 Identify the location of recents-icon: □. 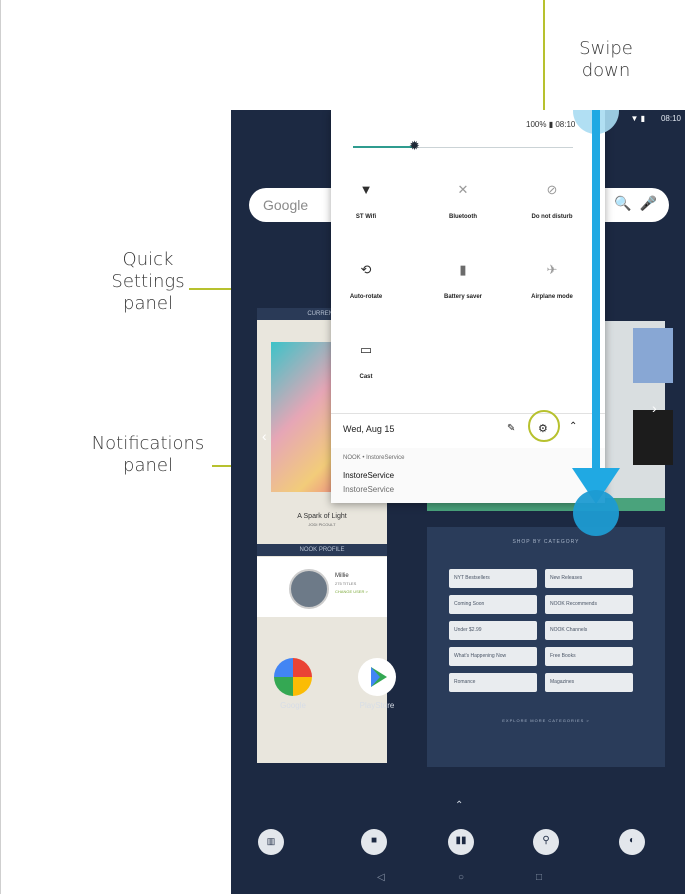
(539, 877).